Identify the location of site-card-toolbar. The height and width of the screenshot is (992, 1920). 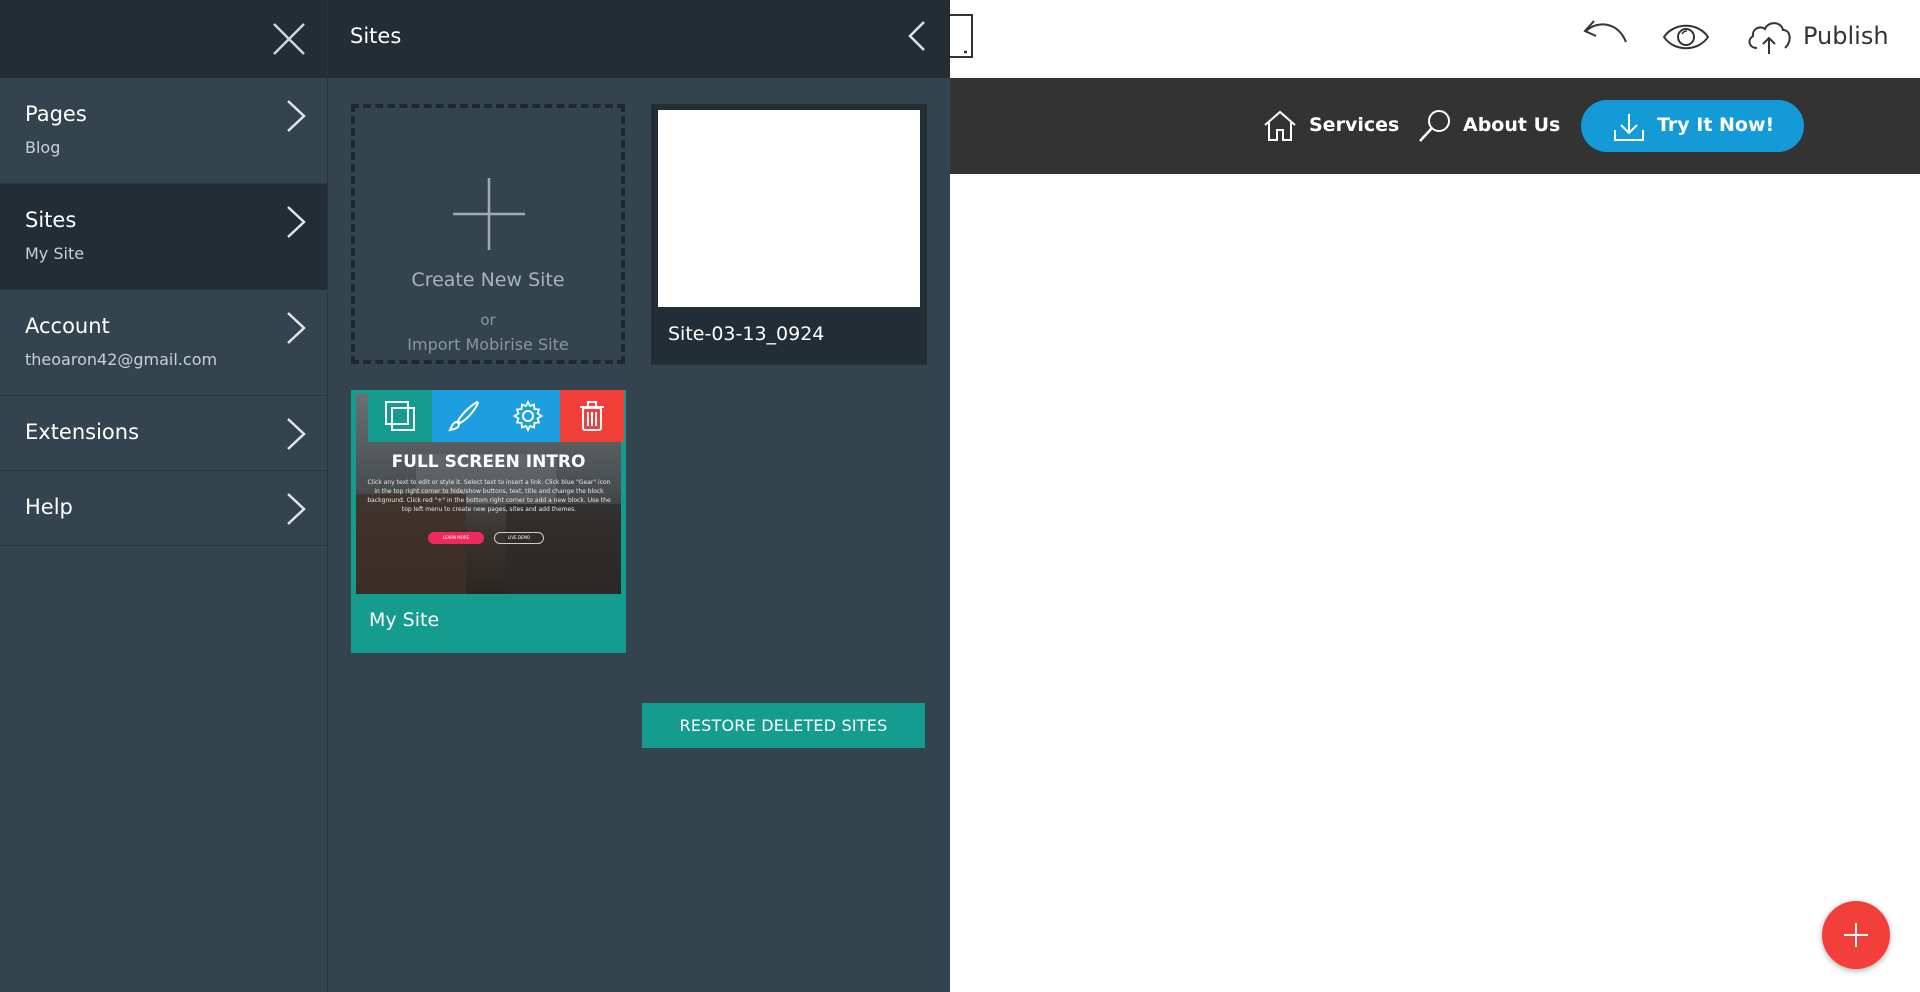
(496, 416).